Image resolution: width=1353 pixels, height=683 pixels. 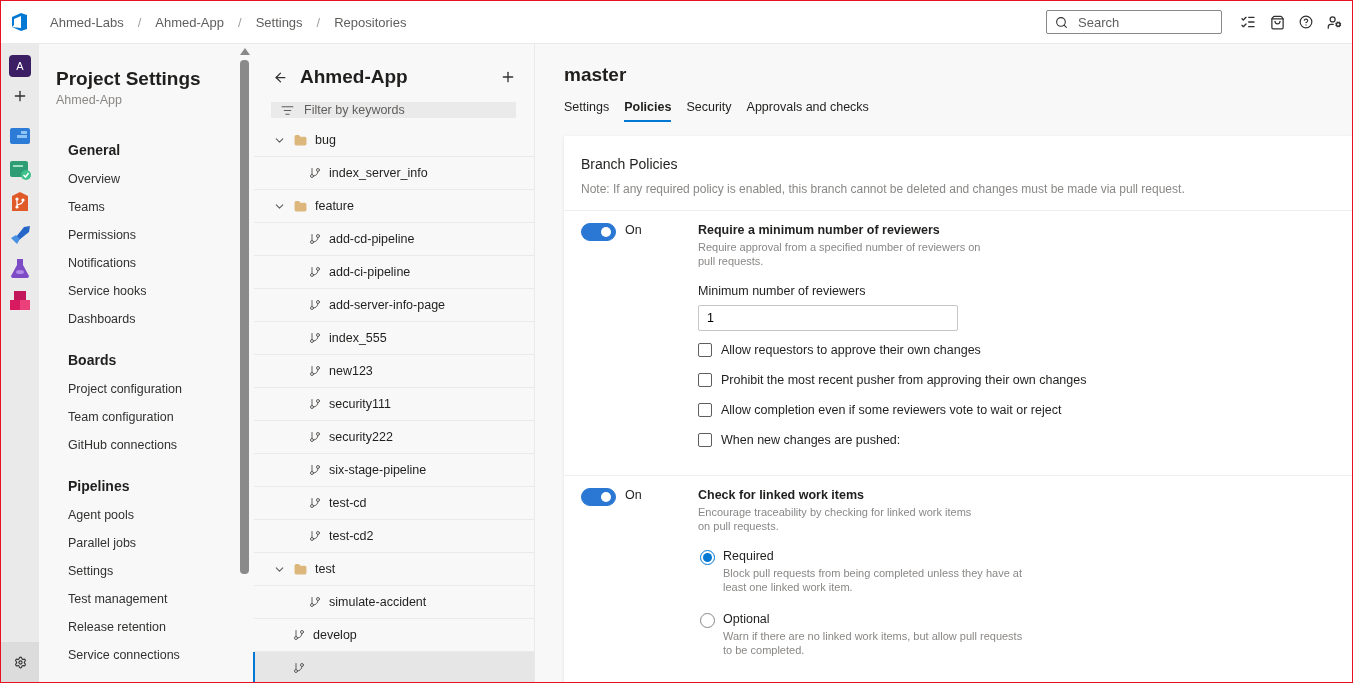 I want to click on nav-item: Dashboards, so click(x=152, y=319).